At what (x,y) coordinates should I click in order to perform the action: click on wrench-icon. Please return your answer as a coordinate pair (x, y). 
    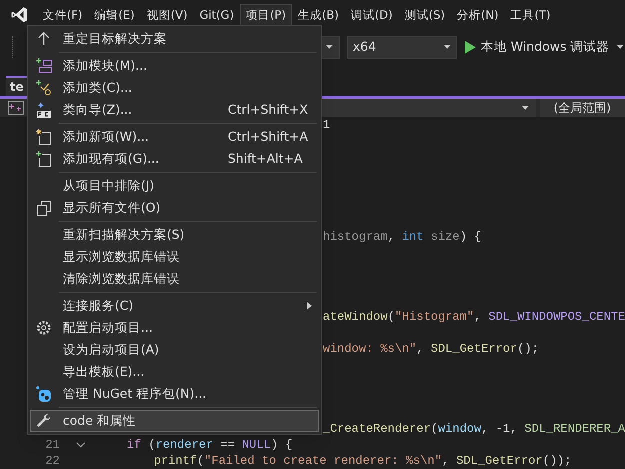
    Looking at the image, I should click on (44, 421).